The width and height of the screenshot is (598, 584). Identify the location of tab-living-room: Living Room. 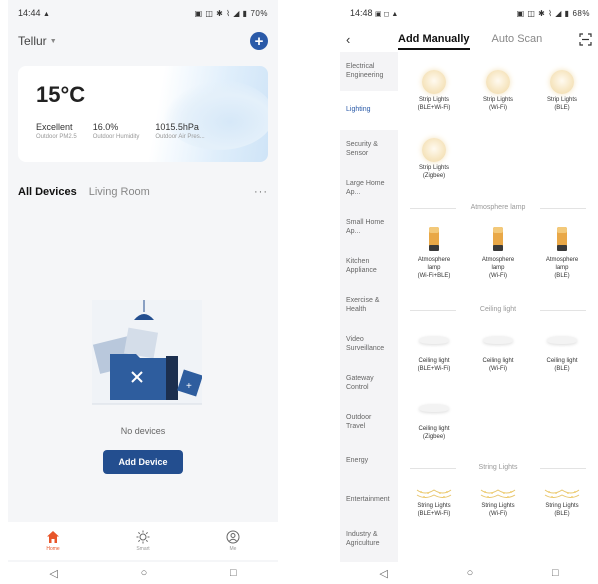
(119, 192).